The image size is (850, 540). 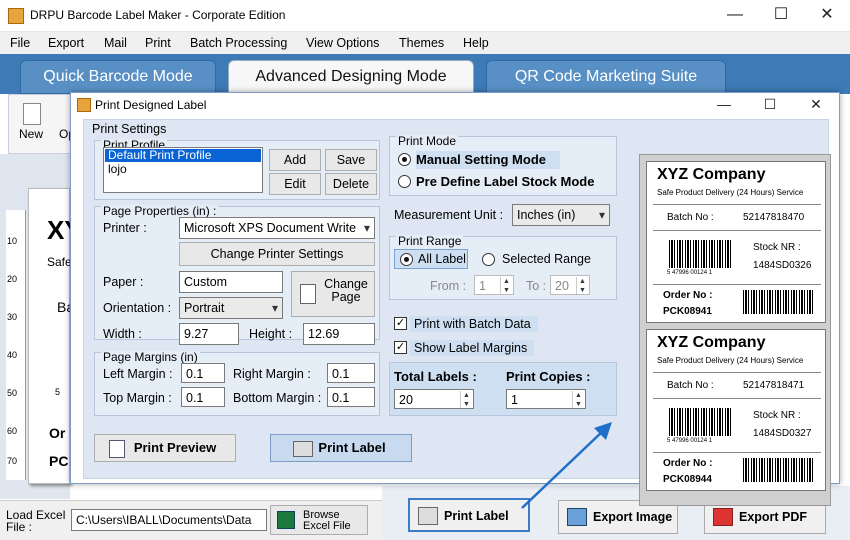 What do you see at coordinates (421, 43) in the screenshot?
I see `menu-themes: Themes` at bounding box center [421, 43].